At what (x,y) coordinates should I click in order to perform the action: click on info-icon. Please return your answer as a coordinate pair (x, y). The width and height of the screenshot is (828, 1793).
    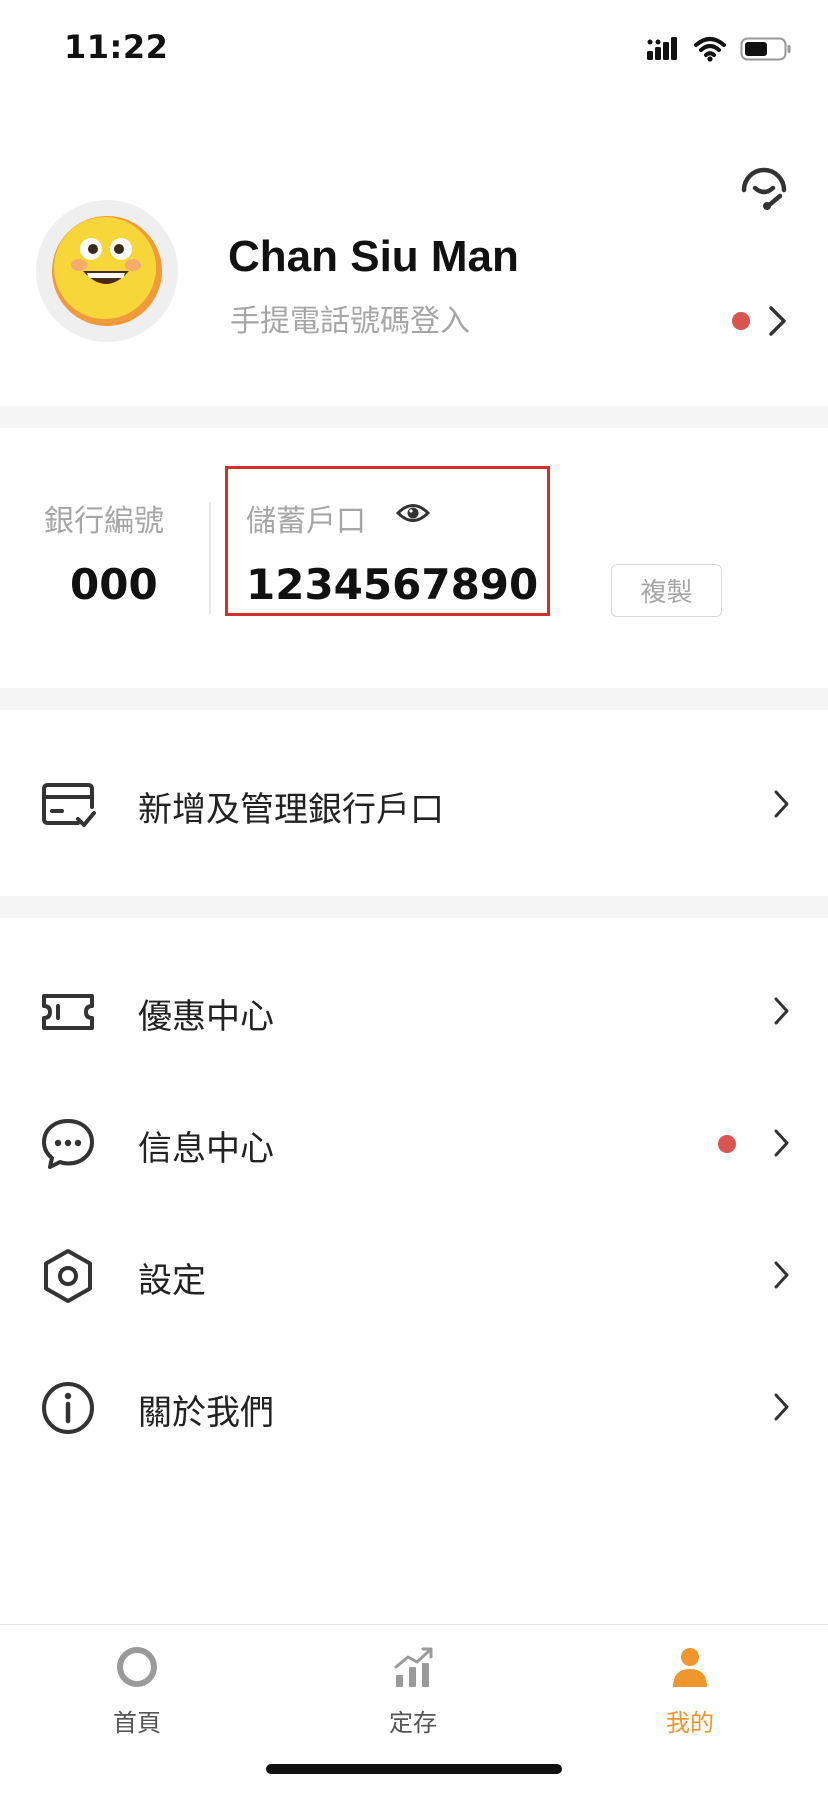
    Looking at the image, I should click on (68, 1408).